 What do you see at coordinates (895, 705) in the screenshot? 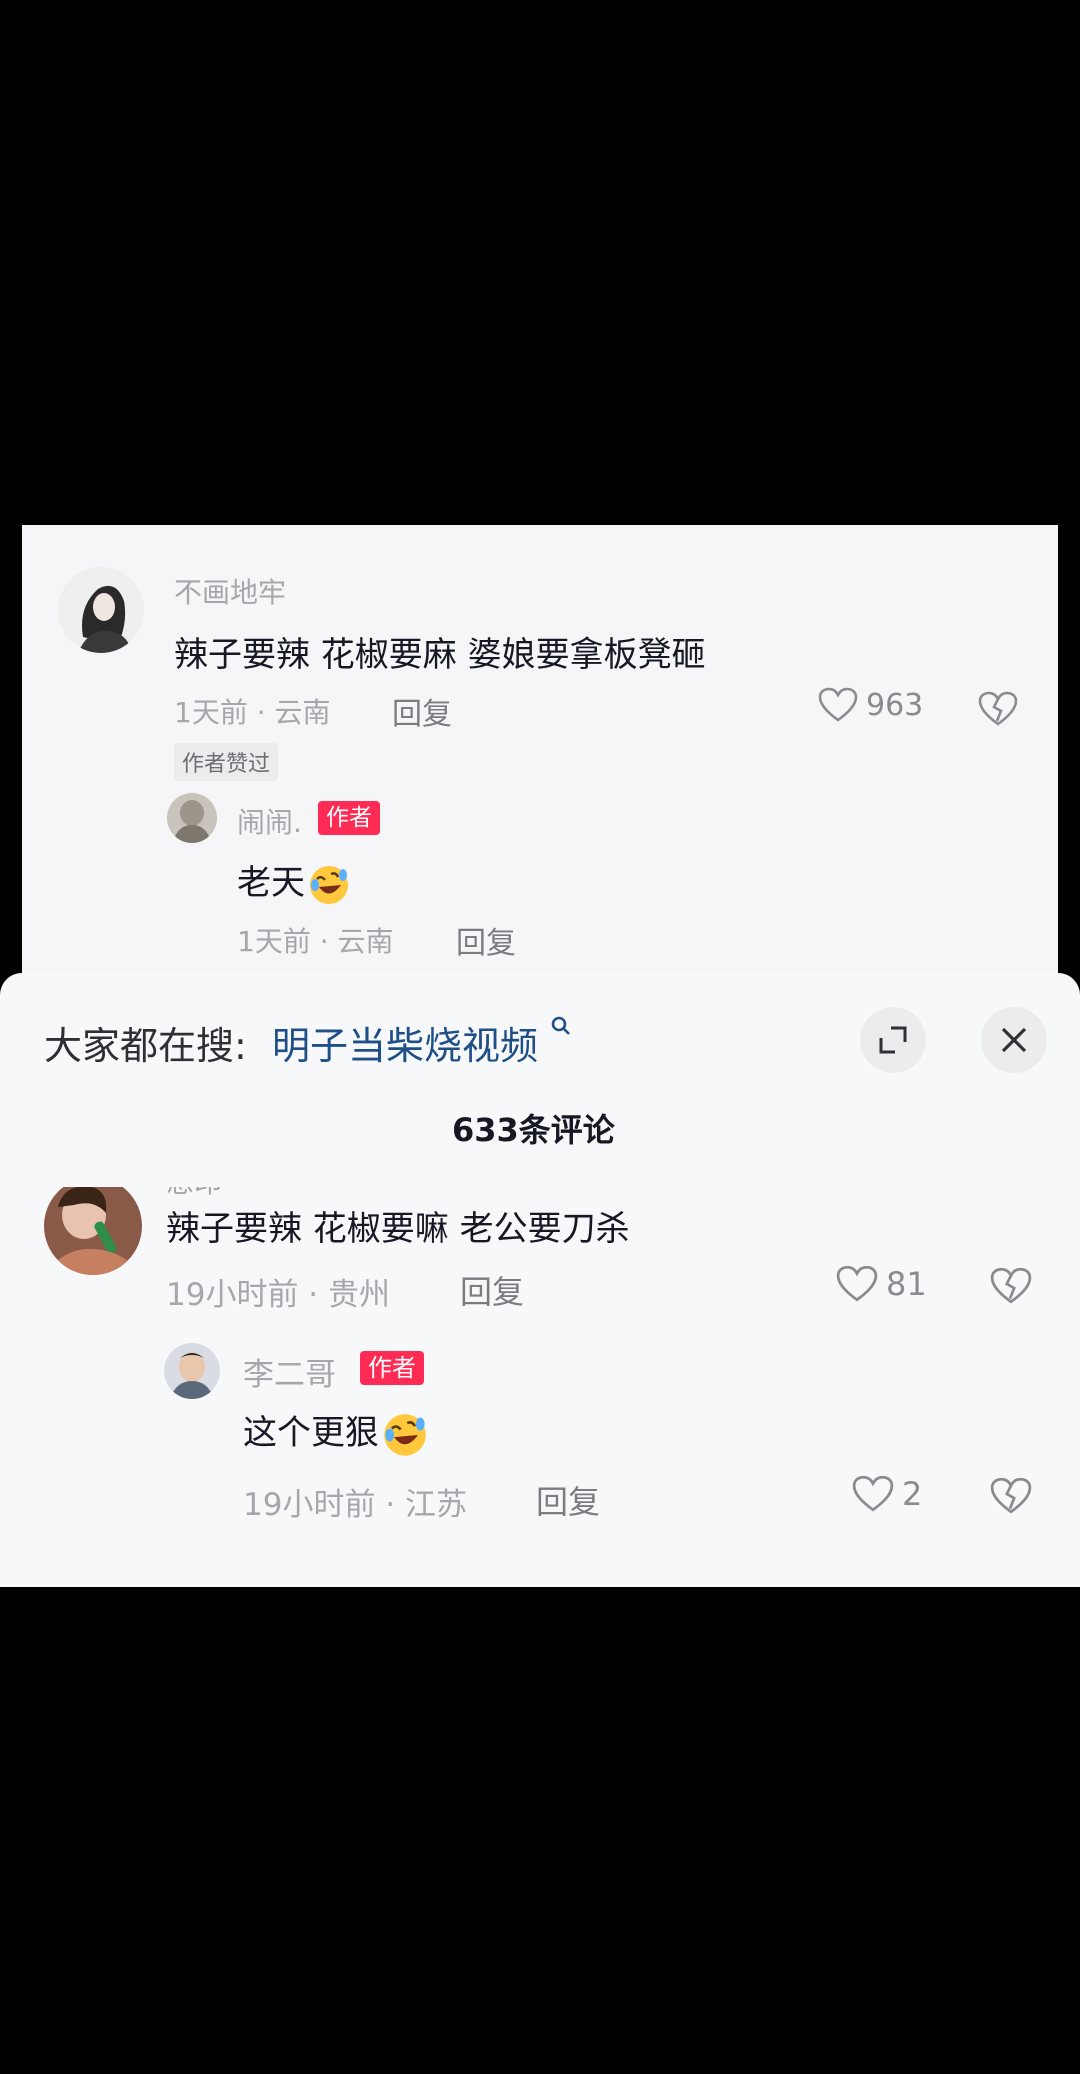
I see `like-count: 963` at bounding box center [895, 705].